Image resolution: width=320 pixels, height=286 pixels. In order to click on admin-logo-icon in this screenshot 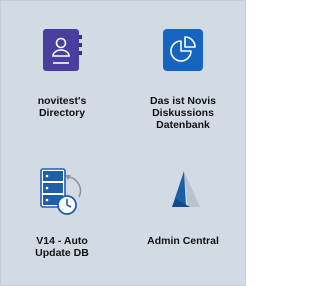, I will do `click(186, 189)`.